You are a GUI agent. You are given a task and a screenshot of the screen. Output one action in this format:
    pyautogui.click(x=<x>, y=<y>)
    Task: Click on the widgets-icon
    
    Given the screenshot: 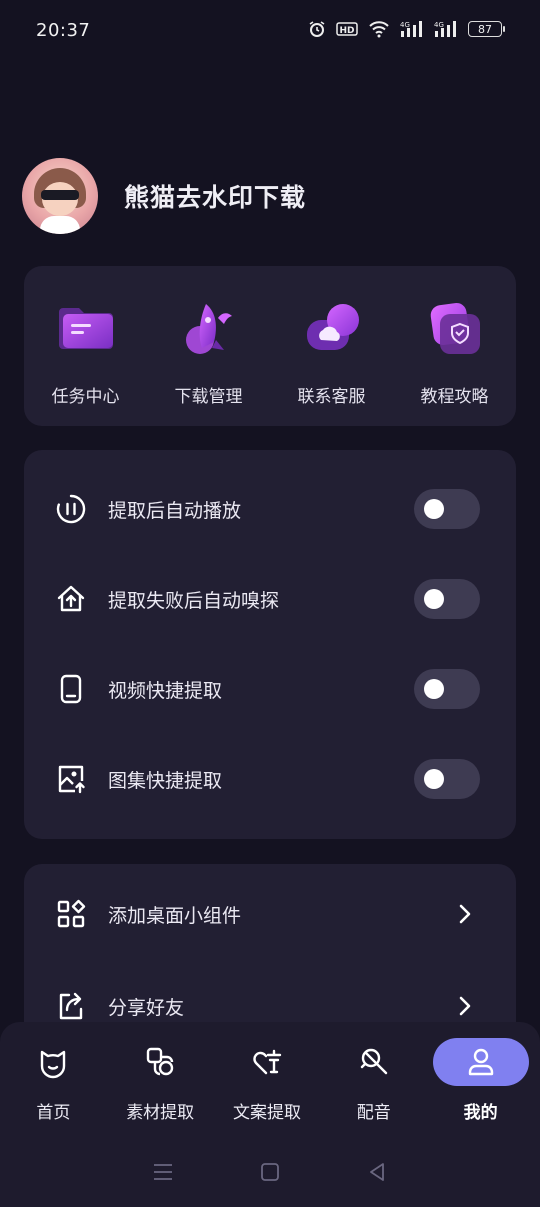 What is the action you would take?
    pyautogui.click(x=71, y=914)
    